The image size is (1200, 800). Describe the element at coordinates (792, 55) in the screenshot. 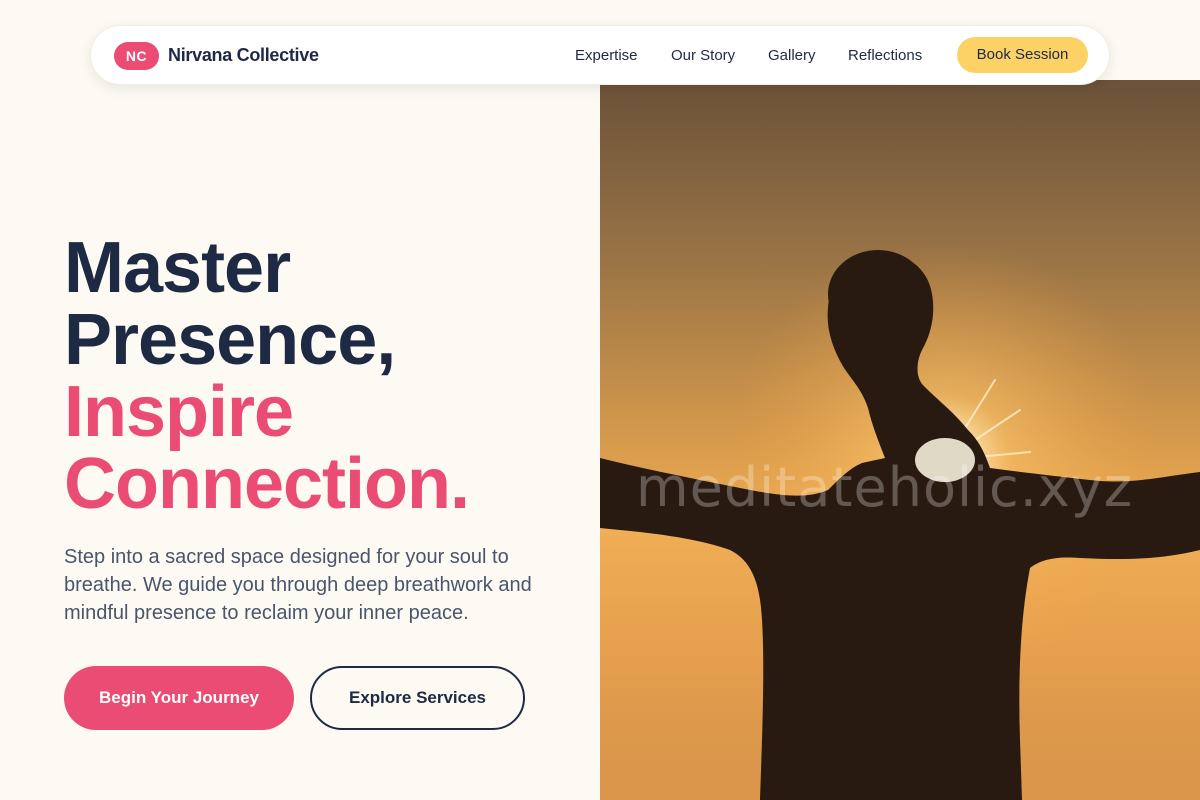

I see `nav-link-gallery: Gallery` at that location.